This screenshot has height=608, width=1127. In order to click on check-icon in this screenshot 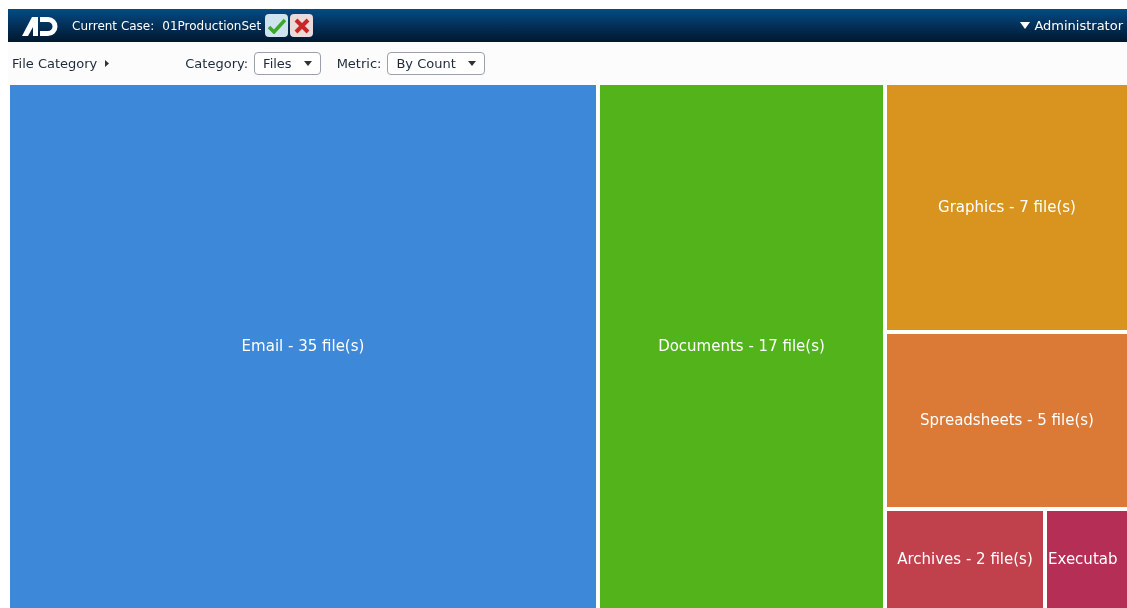, I will do `click(277, 25)`.